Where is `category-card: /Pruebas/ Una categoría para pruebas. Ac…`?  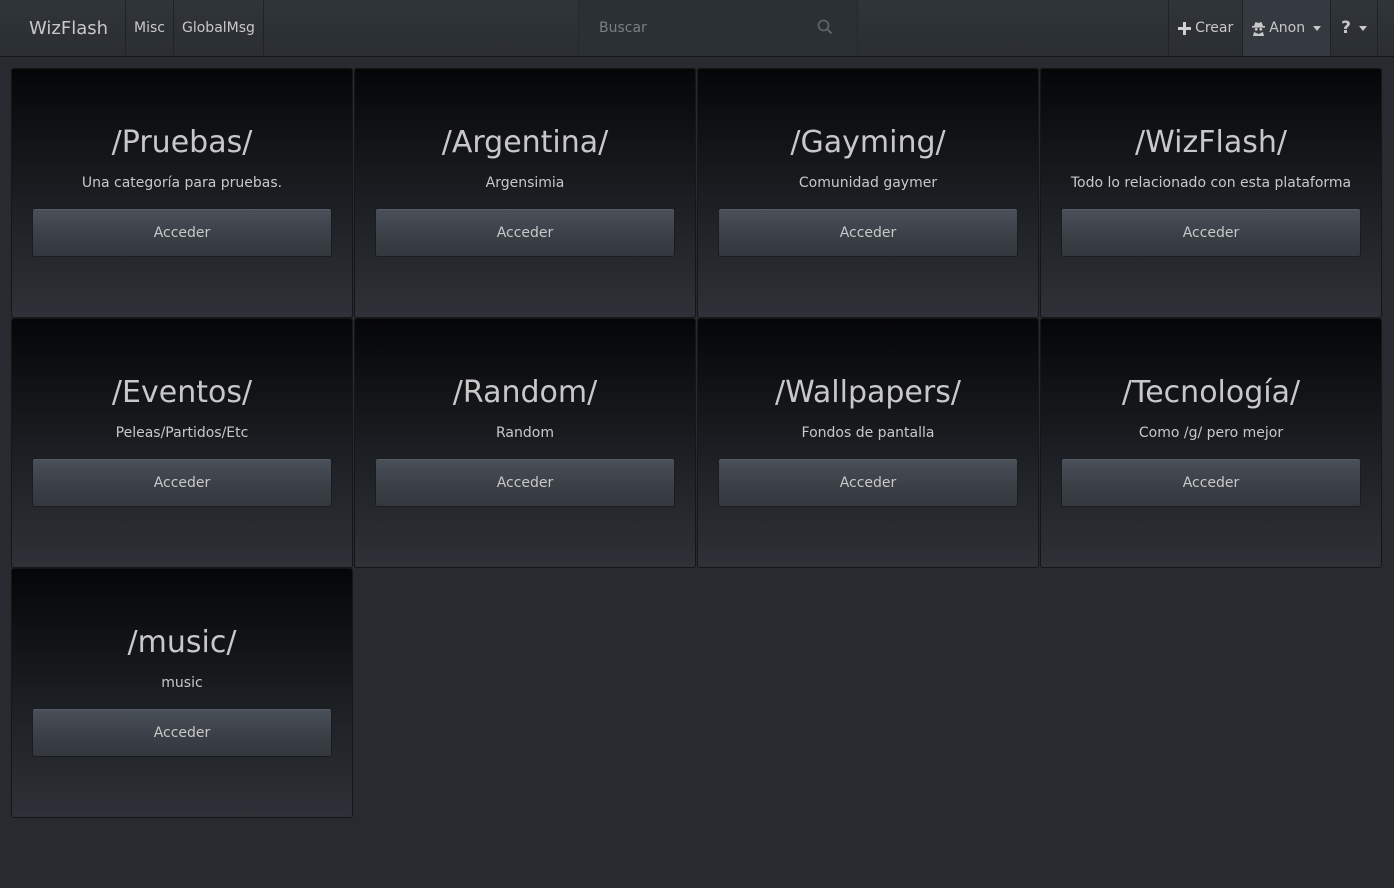
category-card: /Pruebas/ Una categoría para pruebas. Ac… is located at coordinates (182, 193).